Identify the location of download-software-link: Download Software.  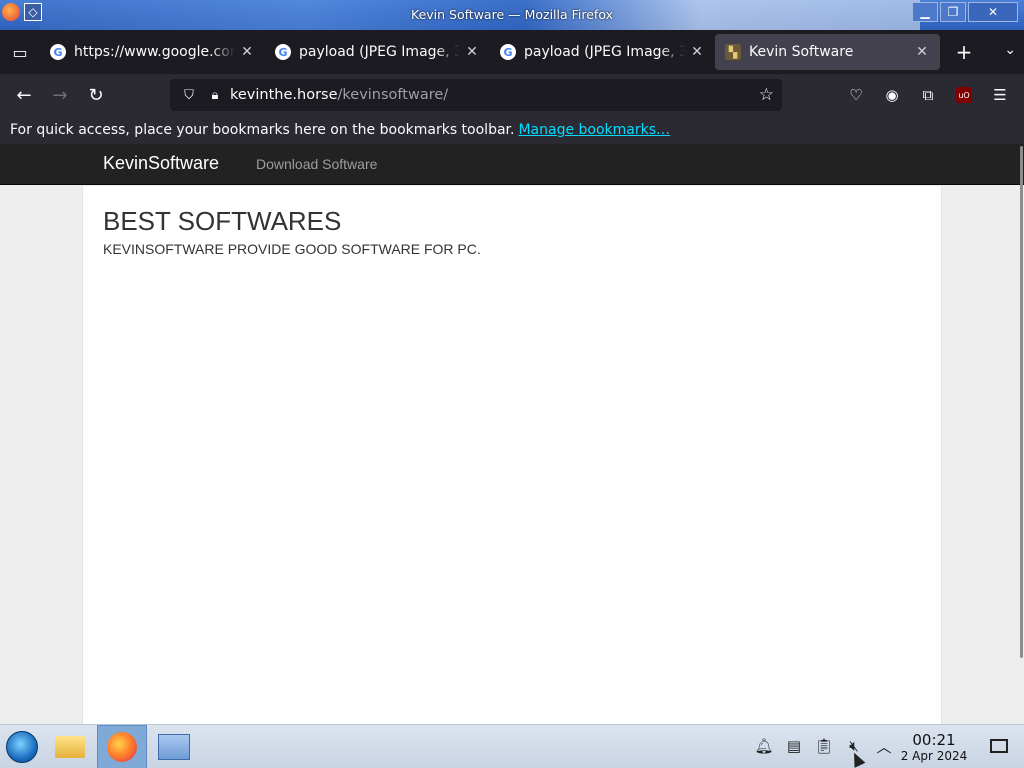
(316, 164).